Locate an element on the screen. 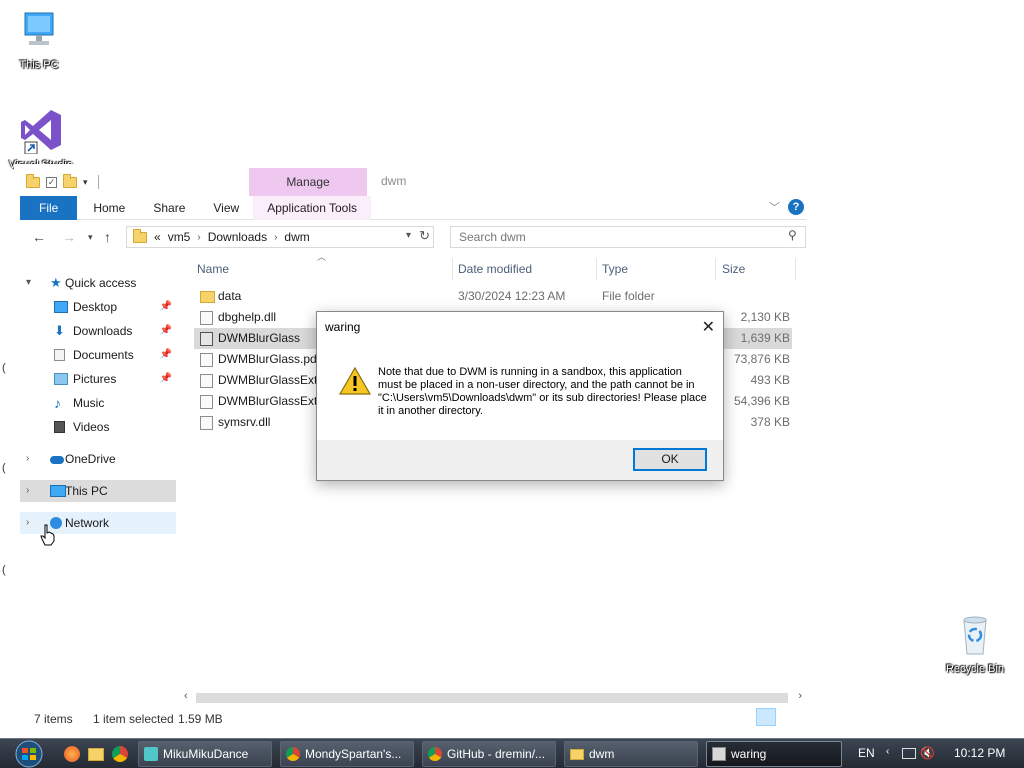 The width and height of the screenshot is (1024, 768). monitor-icon is located at coordinates (39, 28).